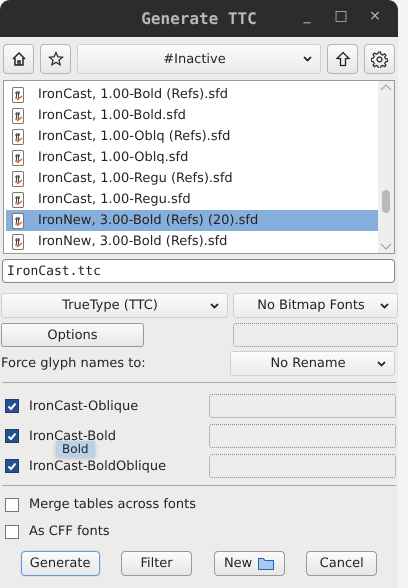 Image resolution: width=408 pixels, height=588 pixels. I want to click on folder-icon, so click(266, 563).